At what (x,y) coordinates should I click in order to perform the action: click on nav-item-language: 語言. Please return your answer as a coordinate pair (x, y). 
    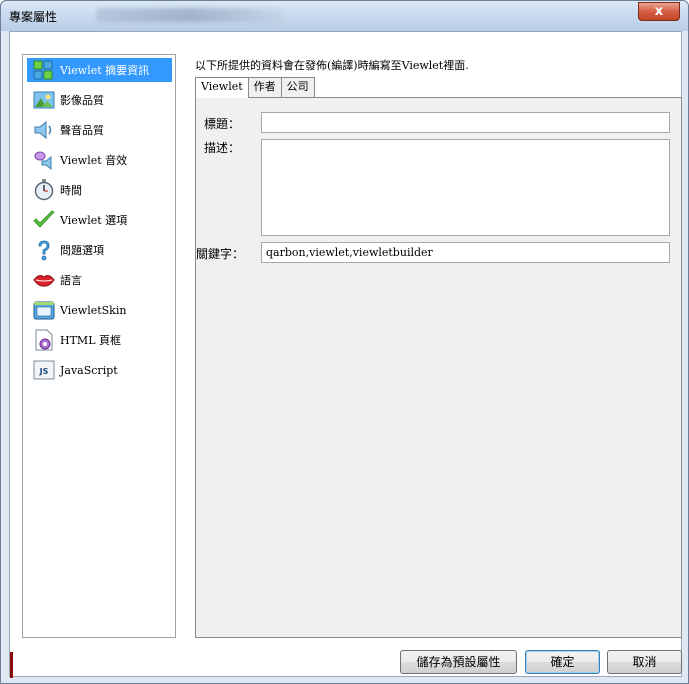
    Looking at the image, I should click on (99, 280).